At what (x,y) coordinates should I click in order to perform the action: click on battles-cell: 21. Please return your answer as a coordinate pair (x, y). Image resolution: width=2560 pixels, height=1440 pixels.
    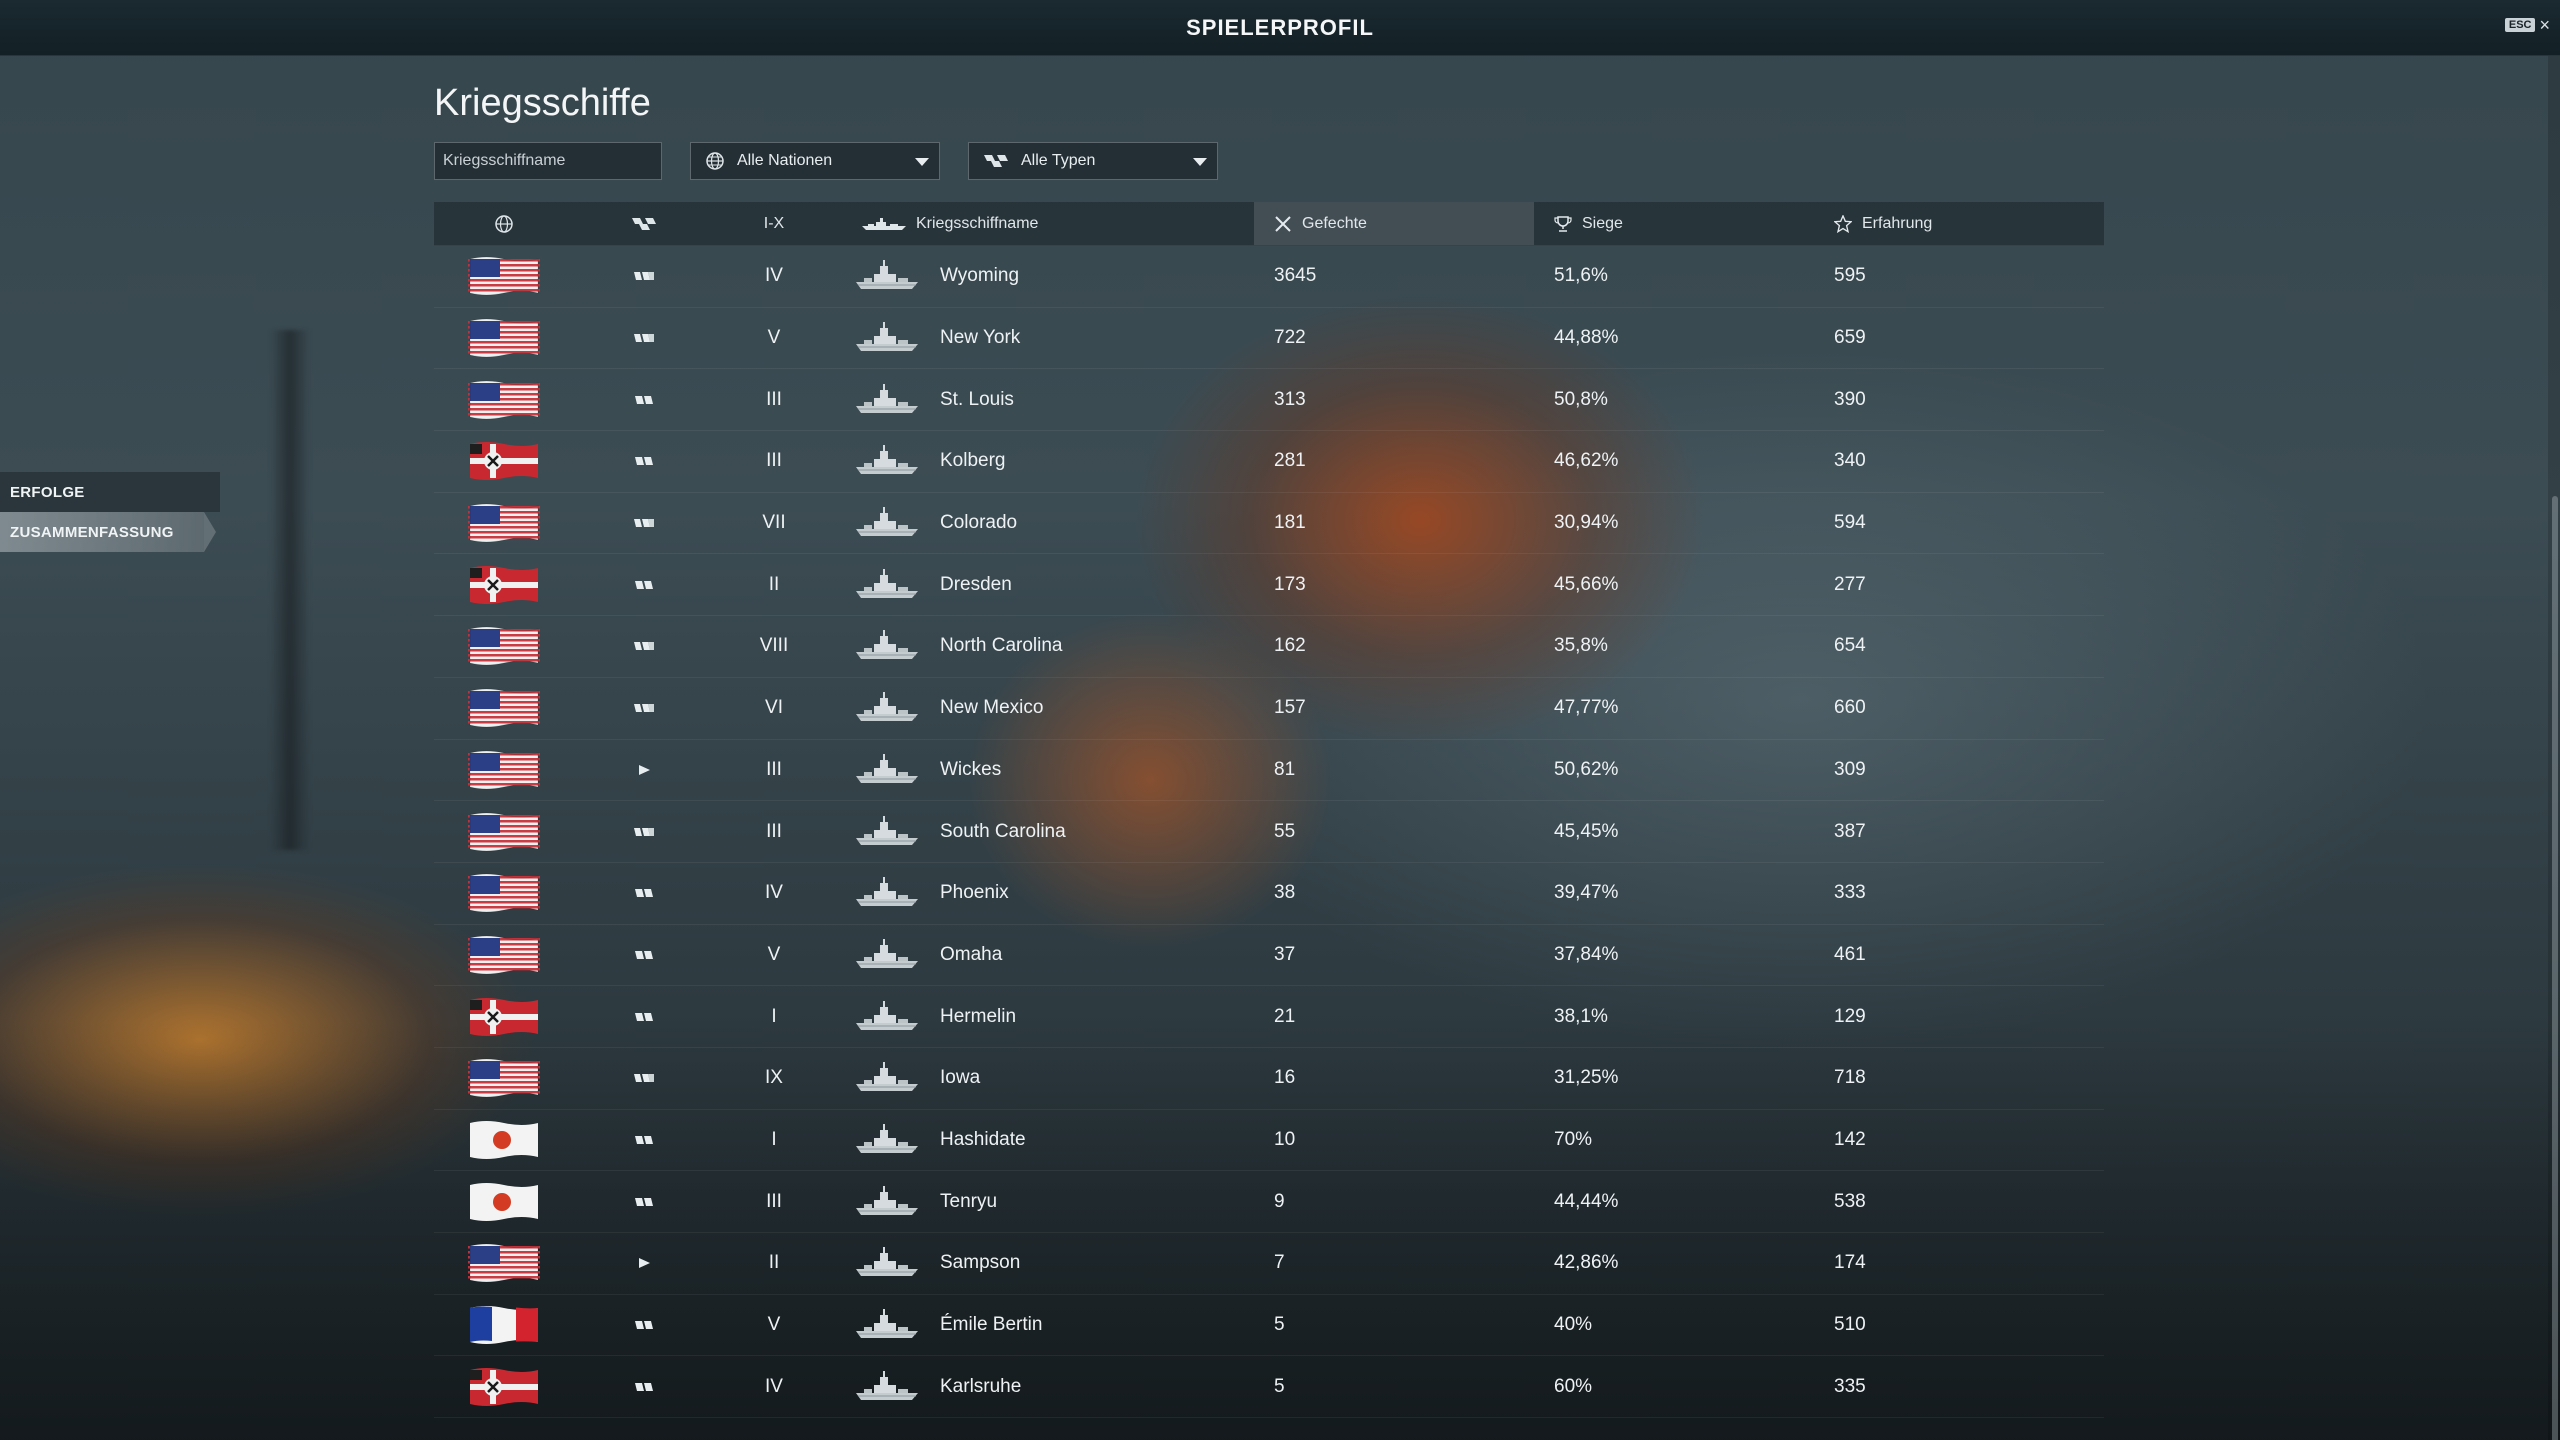
    Looking at the image, I should click on (1394, 1016).